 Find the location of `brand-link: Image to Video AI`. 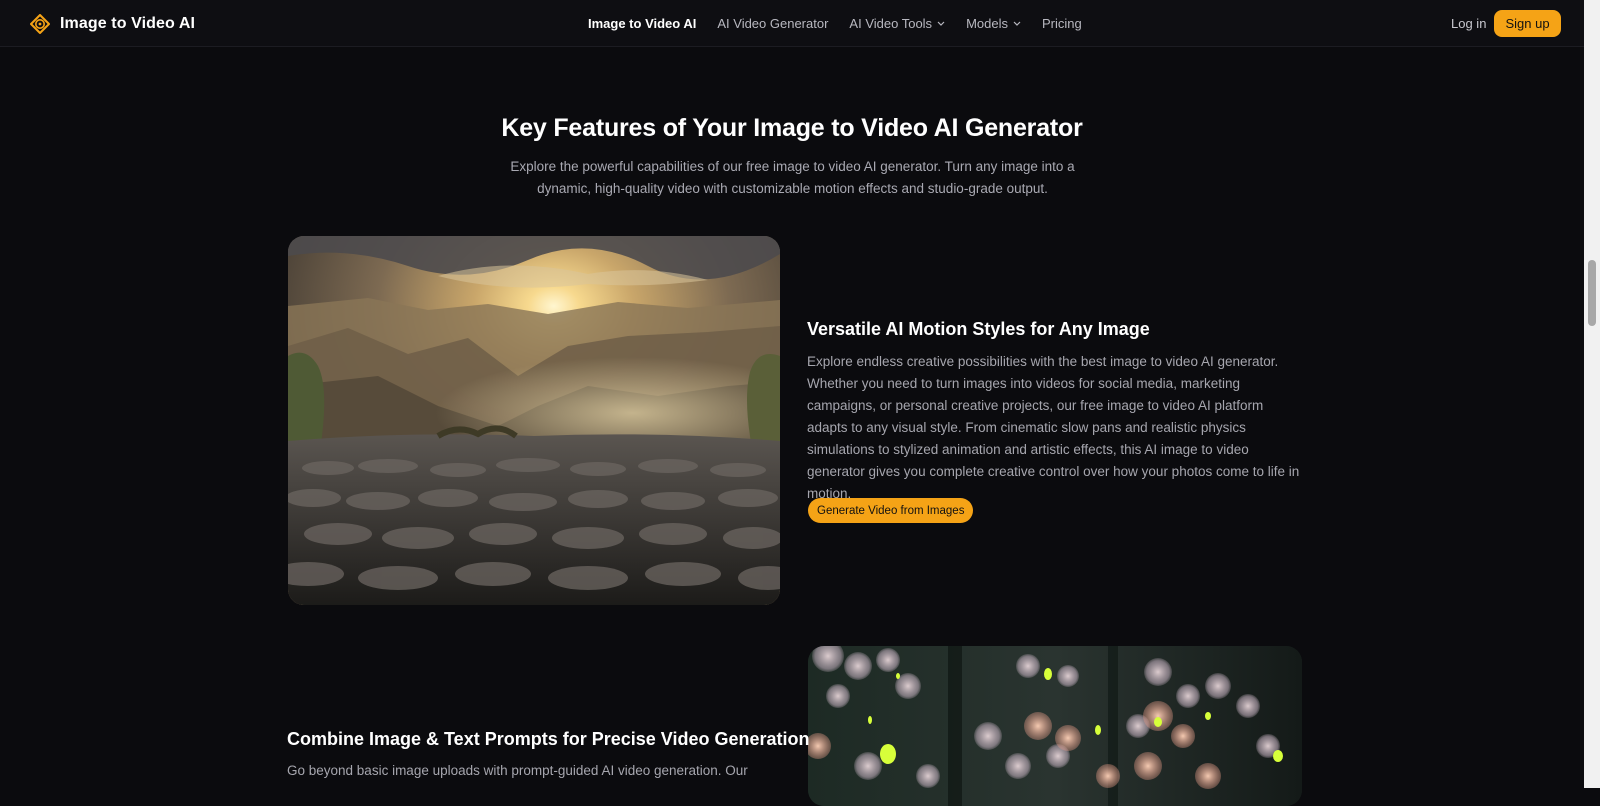

brand-link: Image to Video AI is located at coordinates (112, 24).